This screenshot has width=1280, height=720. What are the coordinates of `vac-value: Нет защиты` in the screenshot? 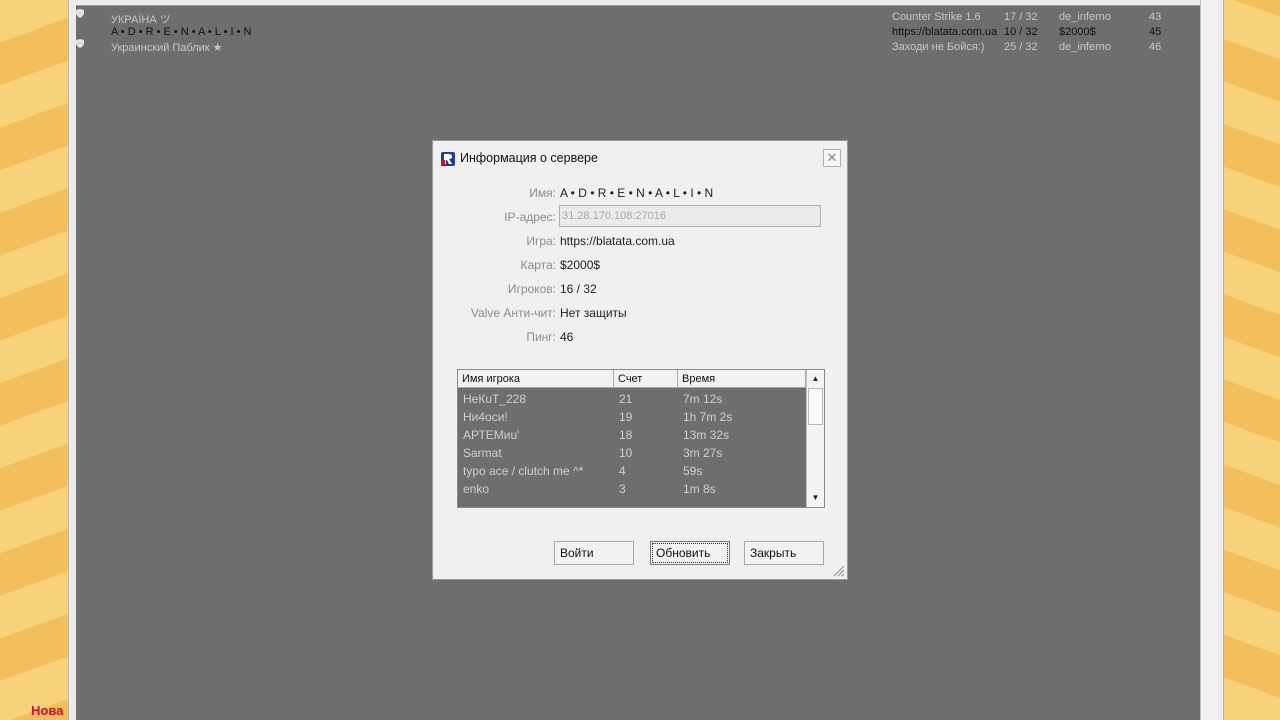 It's located at (593, 313).